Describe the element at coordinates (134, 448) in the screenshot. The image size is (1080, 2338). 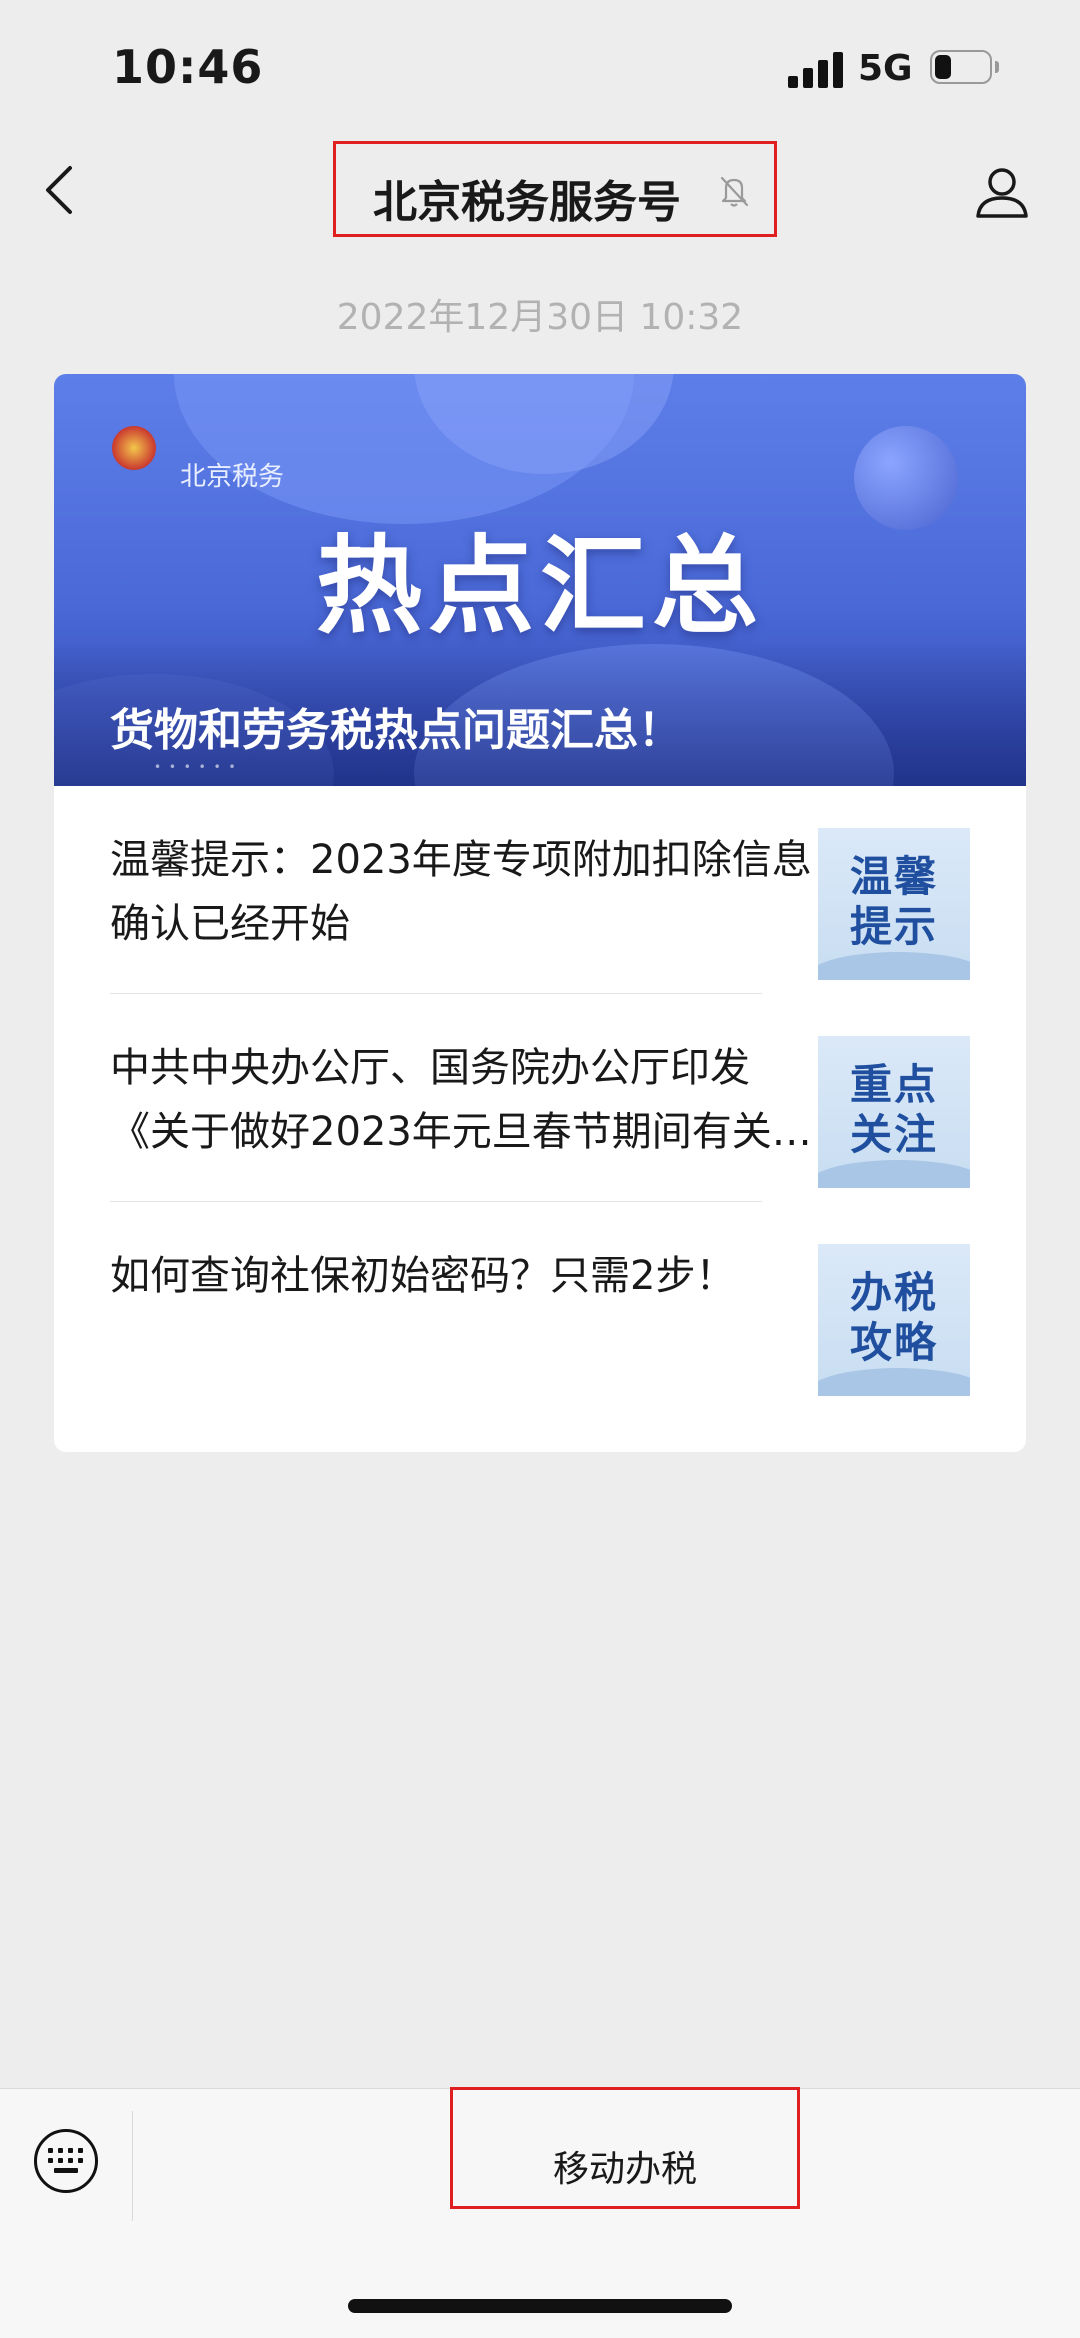
I see `tax-emblem-icon` at that location.